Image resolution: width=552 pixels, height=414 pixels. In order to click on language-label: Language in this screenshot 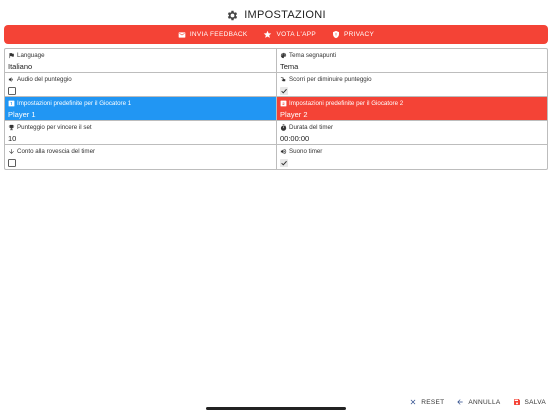, I will do `click(31, 55)`.